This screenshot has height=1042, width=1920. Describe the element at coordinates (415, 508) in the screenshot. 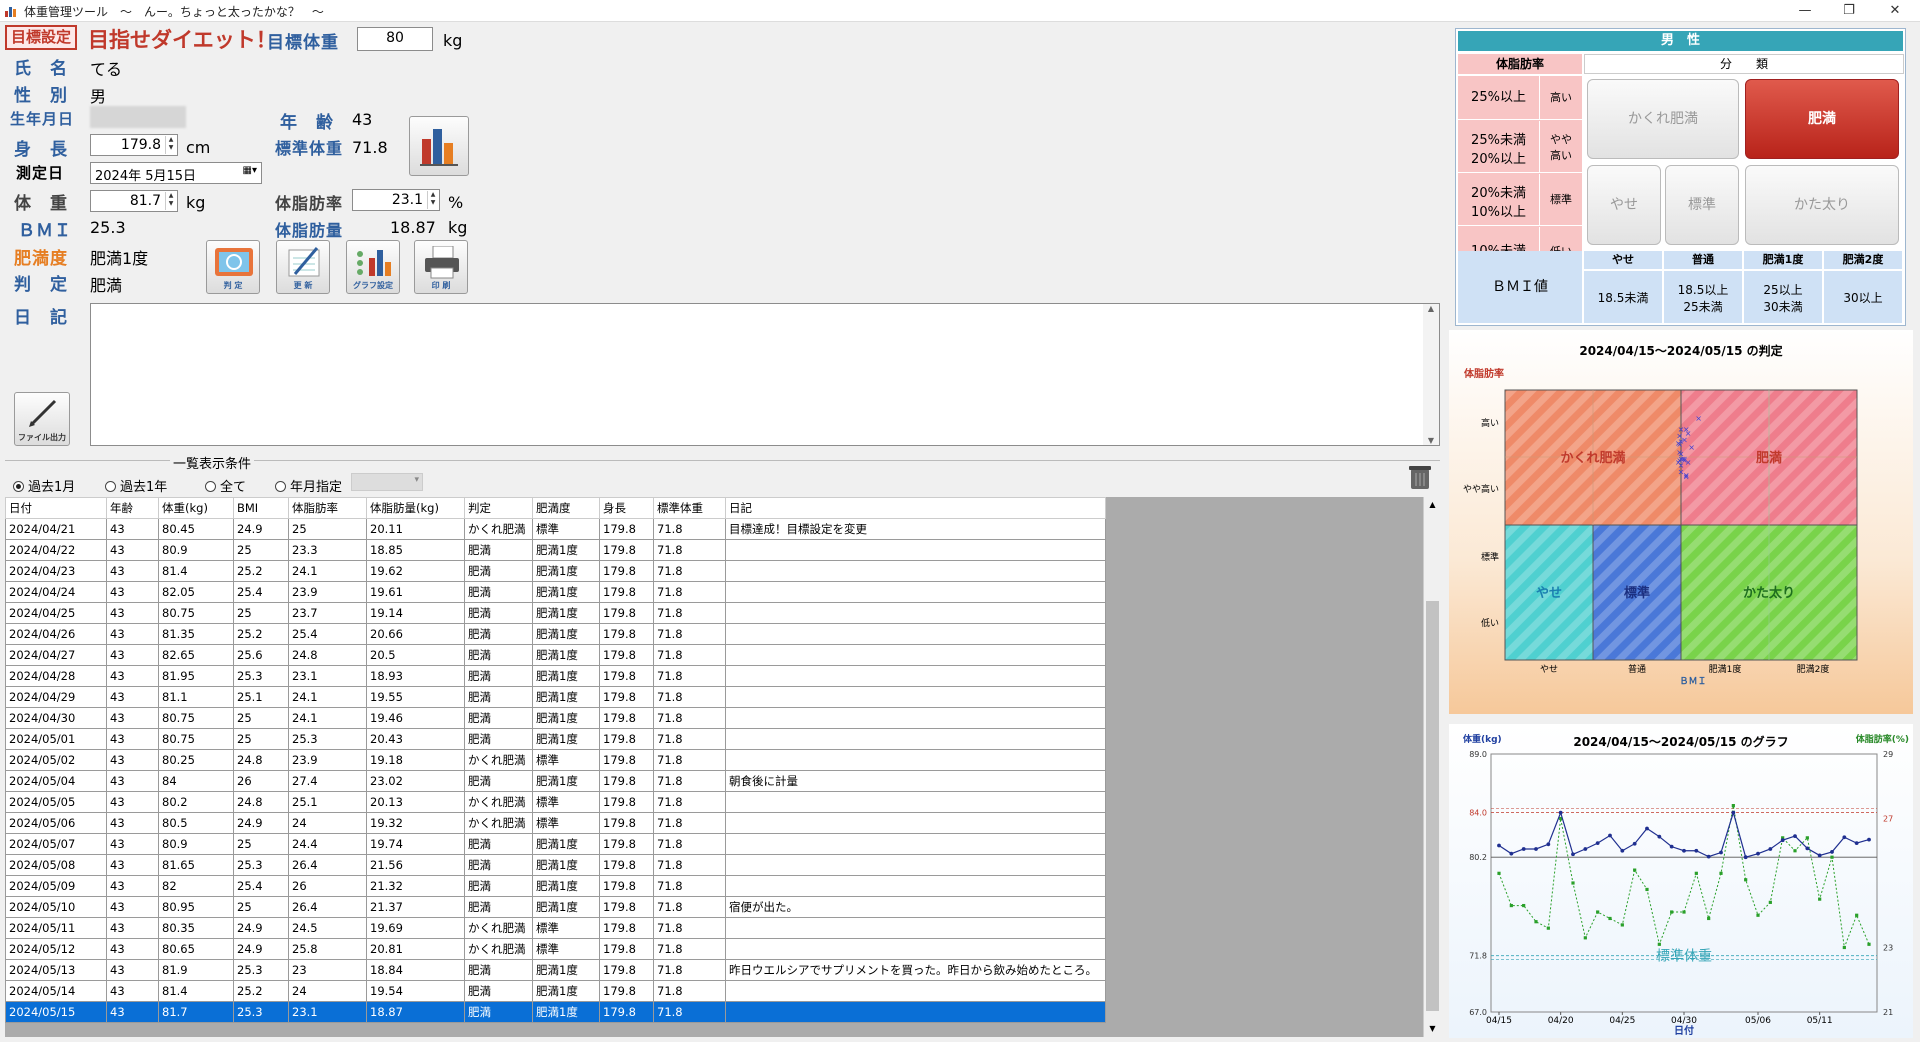

I see `col-header: 体脂肪量(kg)` at that location.